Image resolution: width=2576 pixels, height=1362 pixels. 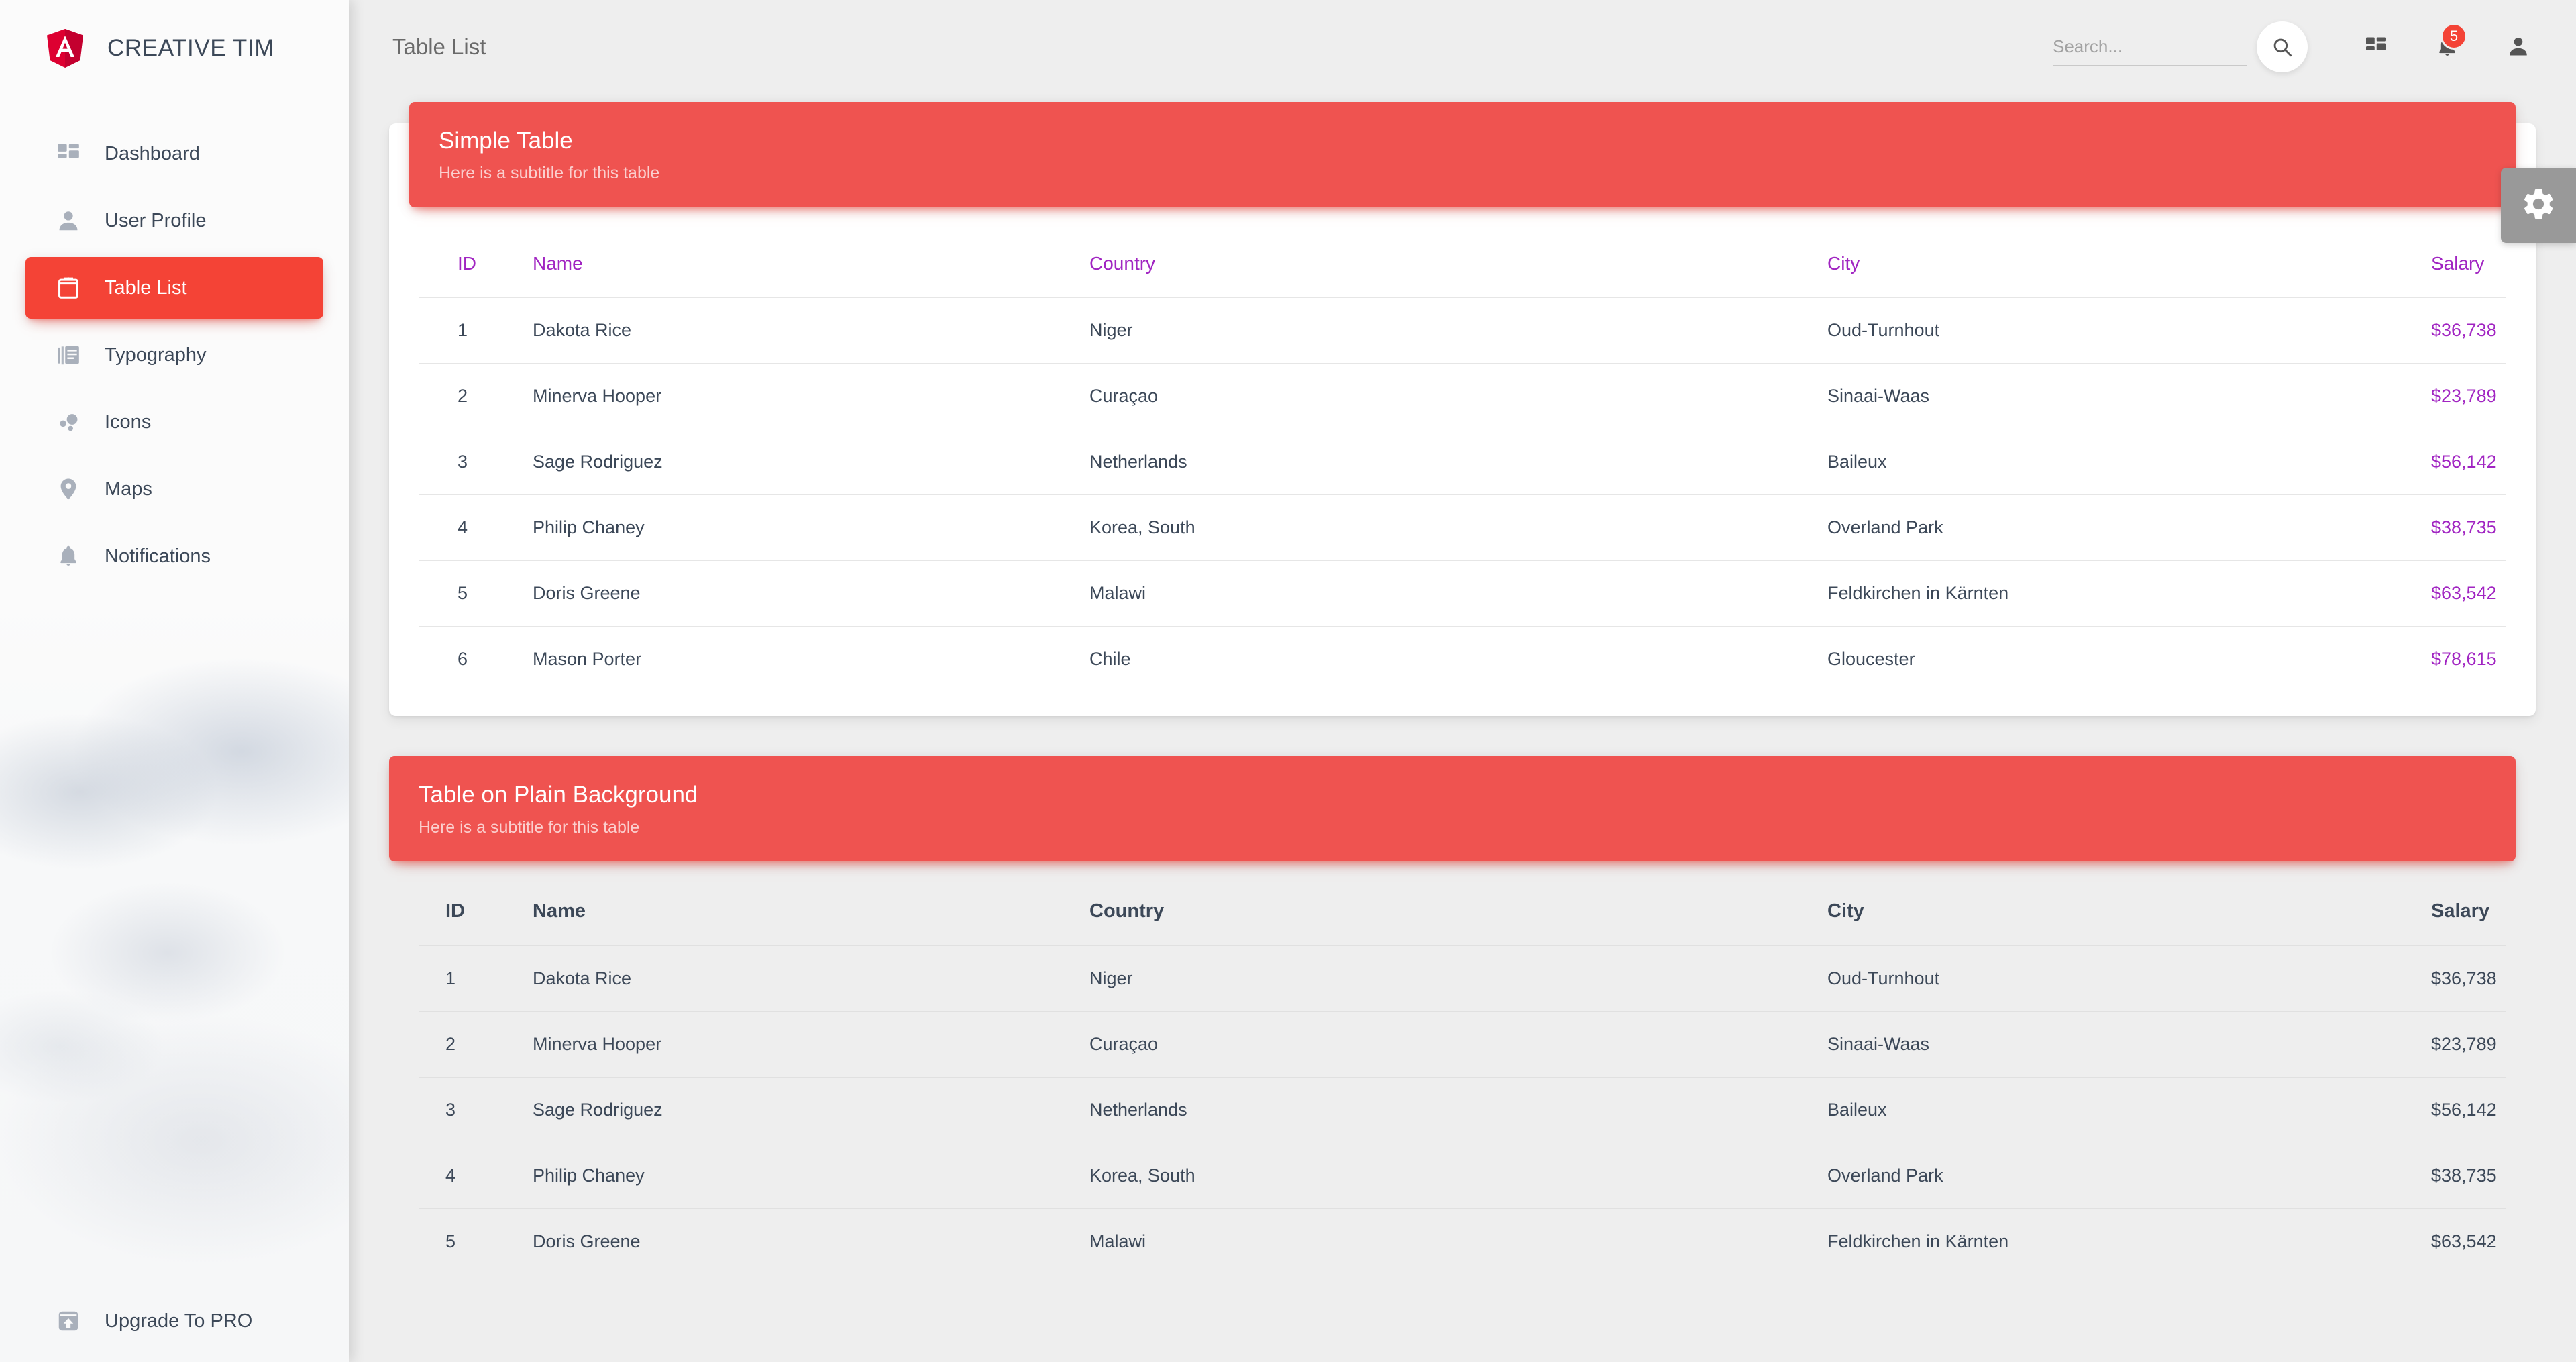 What do you see at coordinates (1458, 527) in the screenshot?
I see `cell-country: Korea, South` at bounding box center [1458, 527].